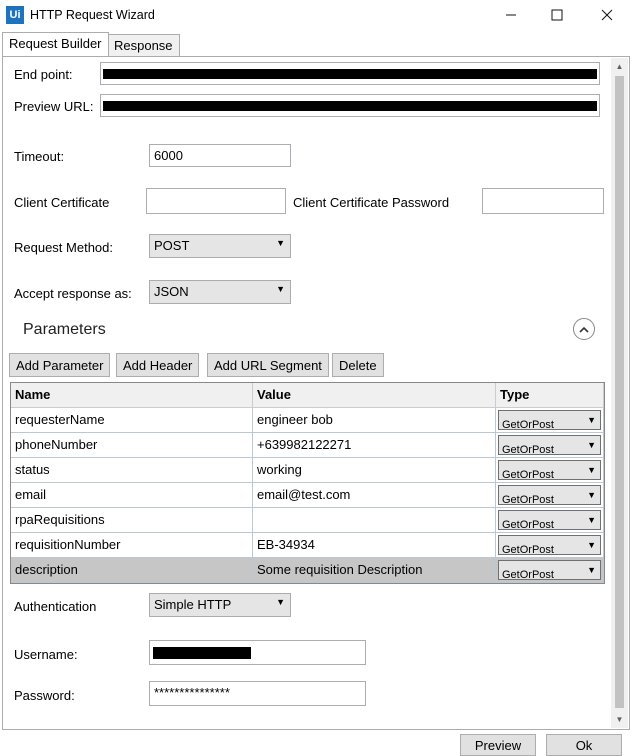  I want to click on table-row: email email@test.com GetOrPost ▼, so click(307, 495).